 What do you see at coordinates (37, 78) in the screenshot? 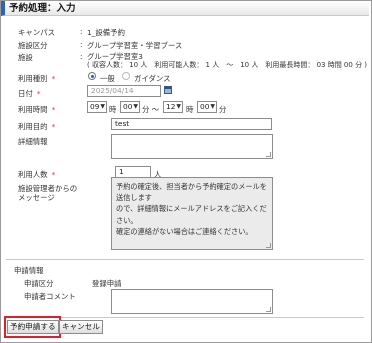
I see `usage-type-label: 利用種別 *` at bounding box center [37, 78].